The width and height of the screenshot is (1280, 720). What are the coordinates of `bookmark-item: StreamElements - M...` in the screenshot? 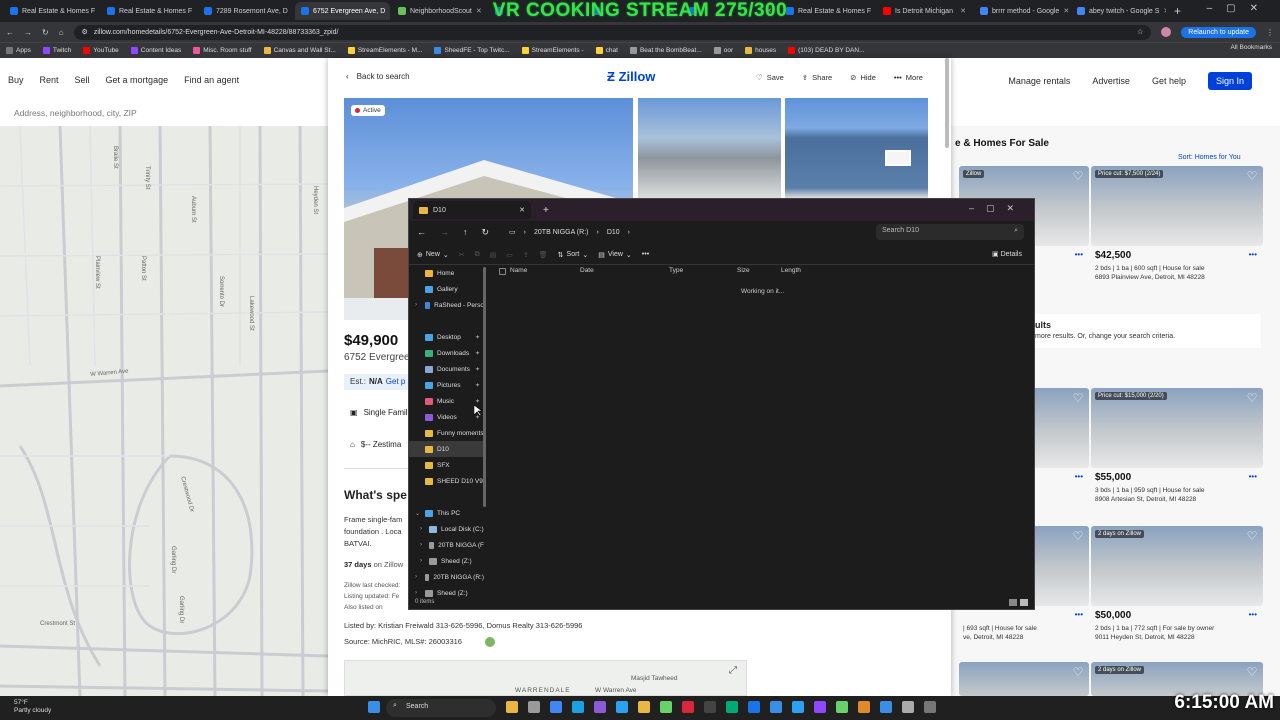 It's located at (384, 50).